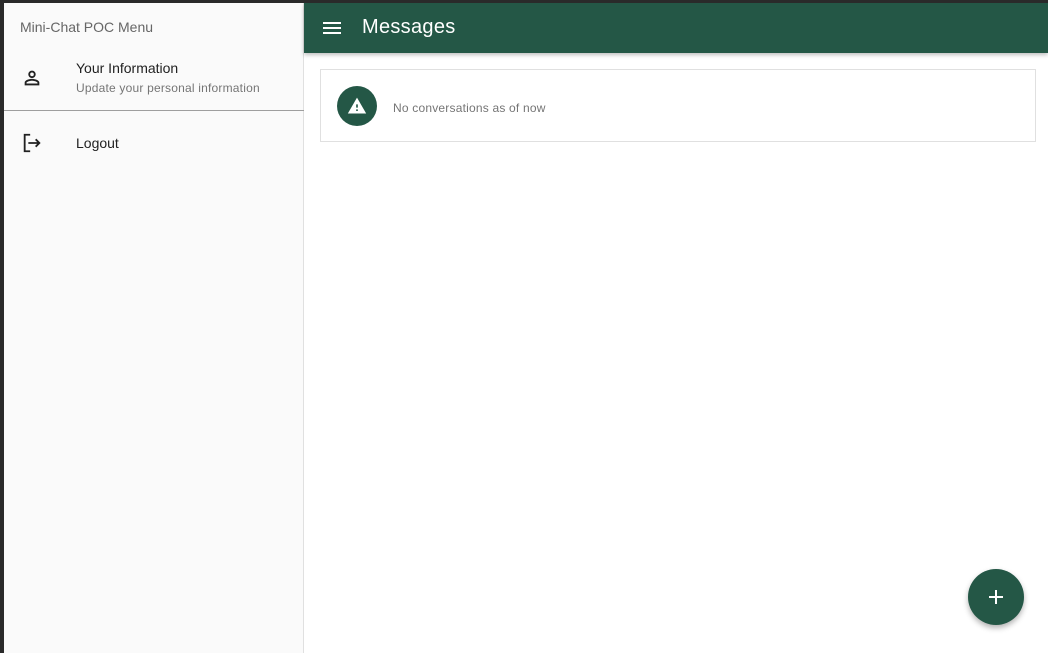 The height and width of the screenshot is (653, 1048). What do you see at coordinates (127, 68) in the screenshot?
I see `sidebar-item-label: Your Information` at bounding box center [127, 68].